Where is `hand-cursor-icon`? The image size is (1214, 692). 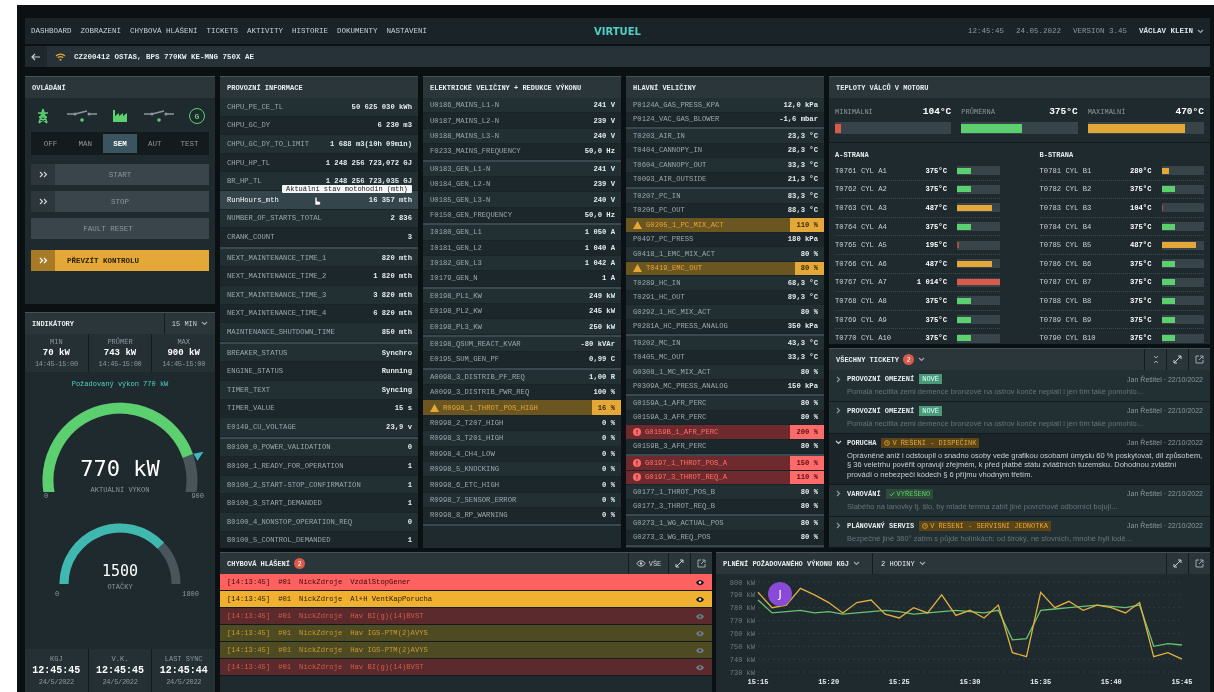
hand-cursor-icon is located at coordinates (316, 200).